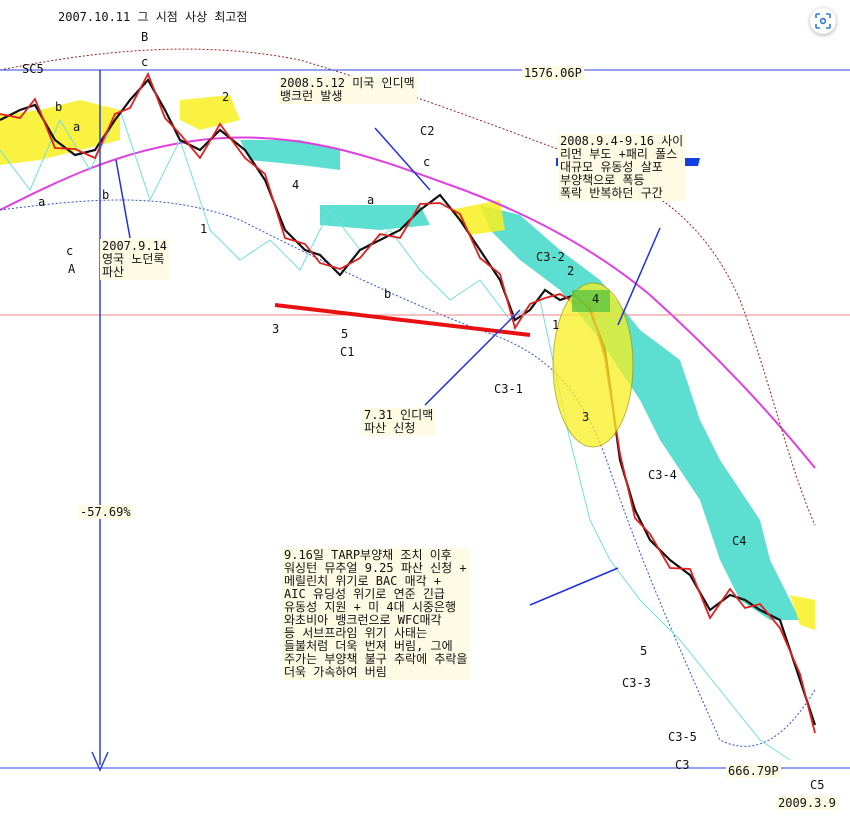 This screenshot has height=839, width=850. What do you see at coordinates (153, 17) in the screenshot?
I see `chart-title: 2007.10.11 그 시점 사상 최고점` at bounding box center [153, 17].